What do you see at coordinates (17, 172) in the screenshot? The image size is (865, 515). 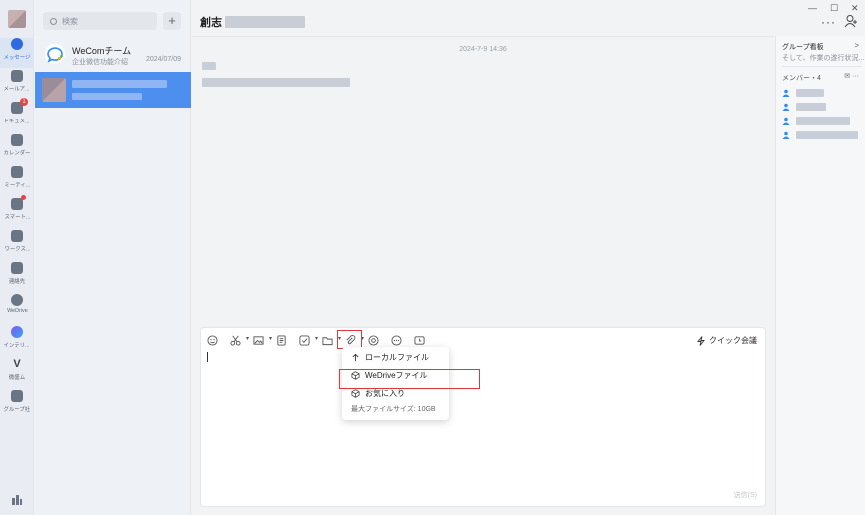 I see `meeting-icon` at bounding box center [17, 172].